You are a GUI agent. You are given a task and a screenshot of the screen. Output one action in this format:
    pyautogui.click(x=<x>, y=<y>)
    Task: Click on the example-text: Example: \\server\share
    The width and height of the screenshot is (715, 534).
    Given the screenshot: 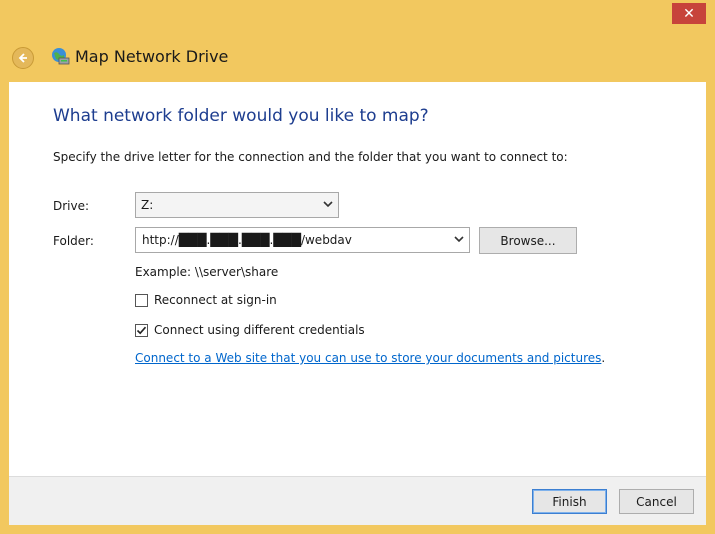 What is the action you would take?
    pyautogui.click(x=207, y=272)
    